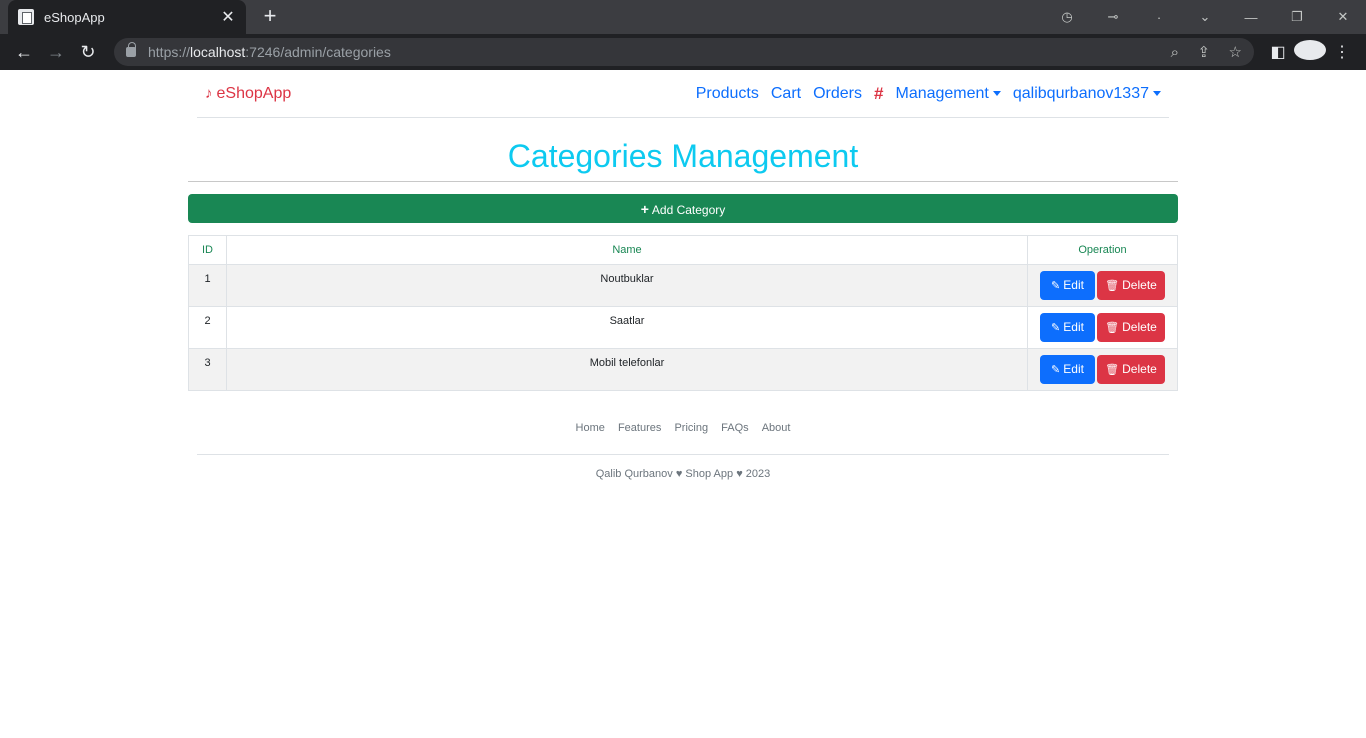 This screenshot has width=1366, height=738. I want to click on cell-id: 3, so click(207, 369).